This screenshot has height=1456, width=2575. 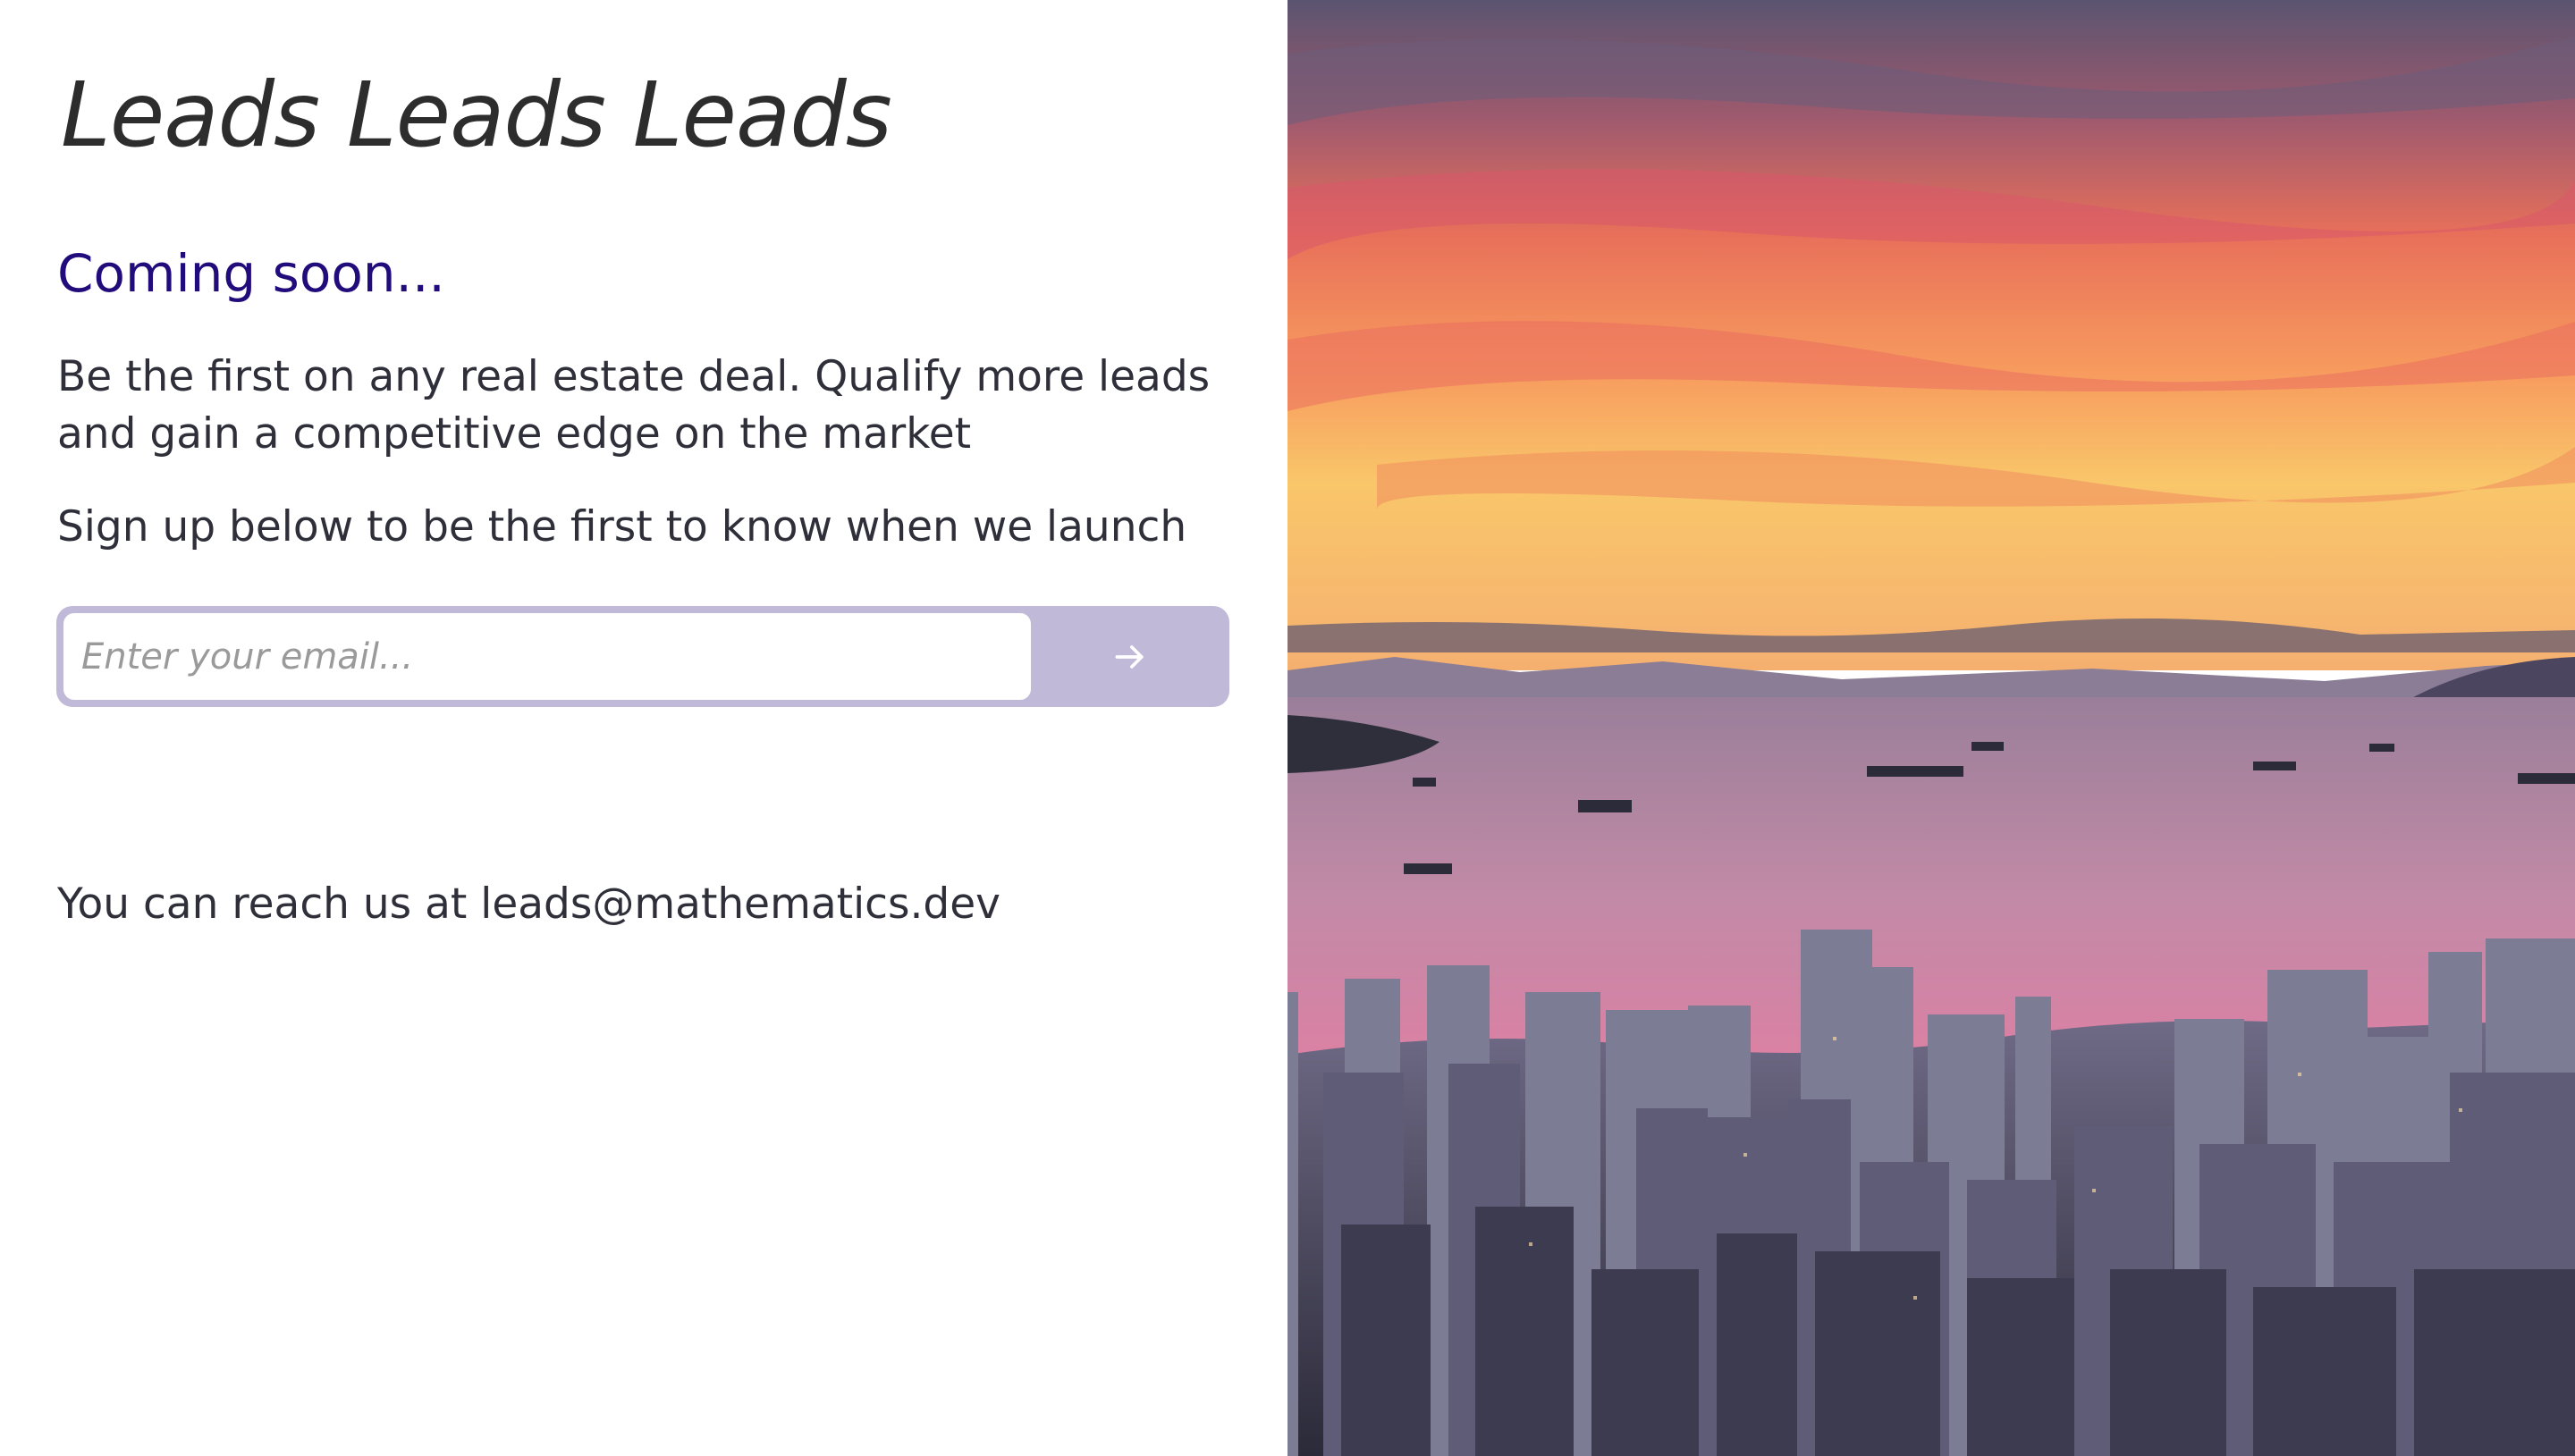 What do you see at coordinates (476, 115) in the screenshot?
I see `brand-title: Leads Leads Leads` at bounding box center [476, 115].